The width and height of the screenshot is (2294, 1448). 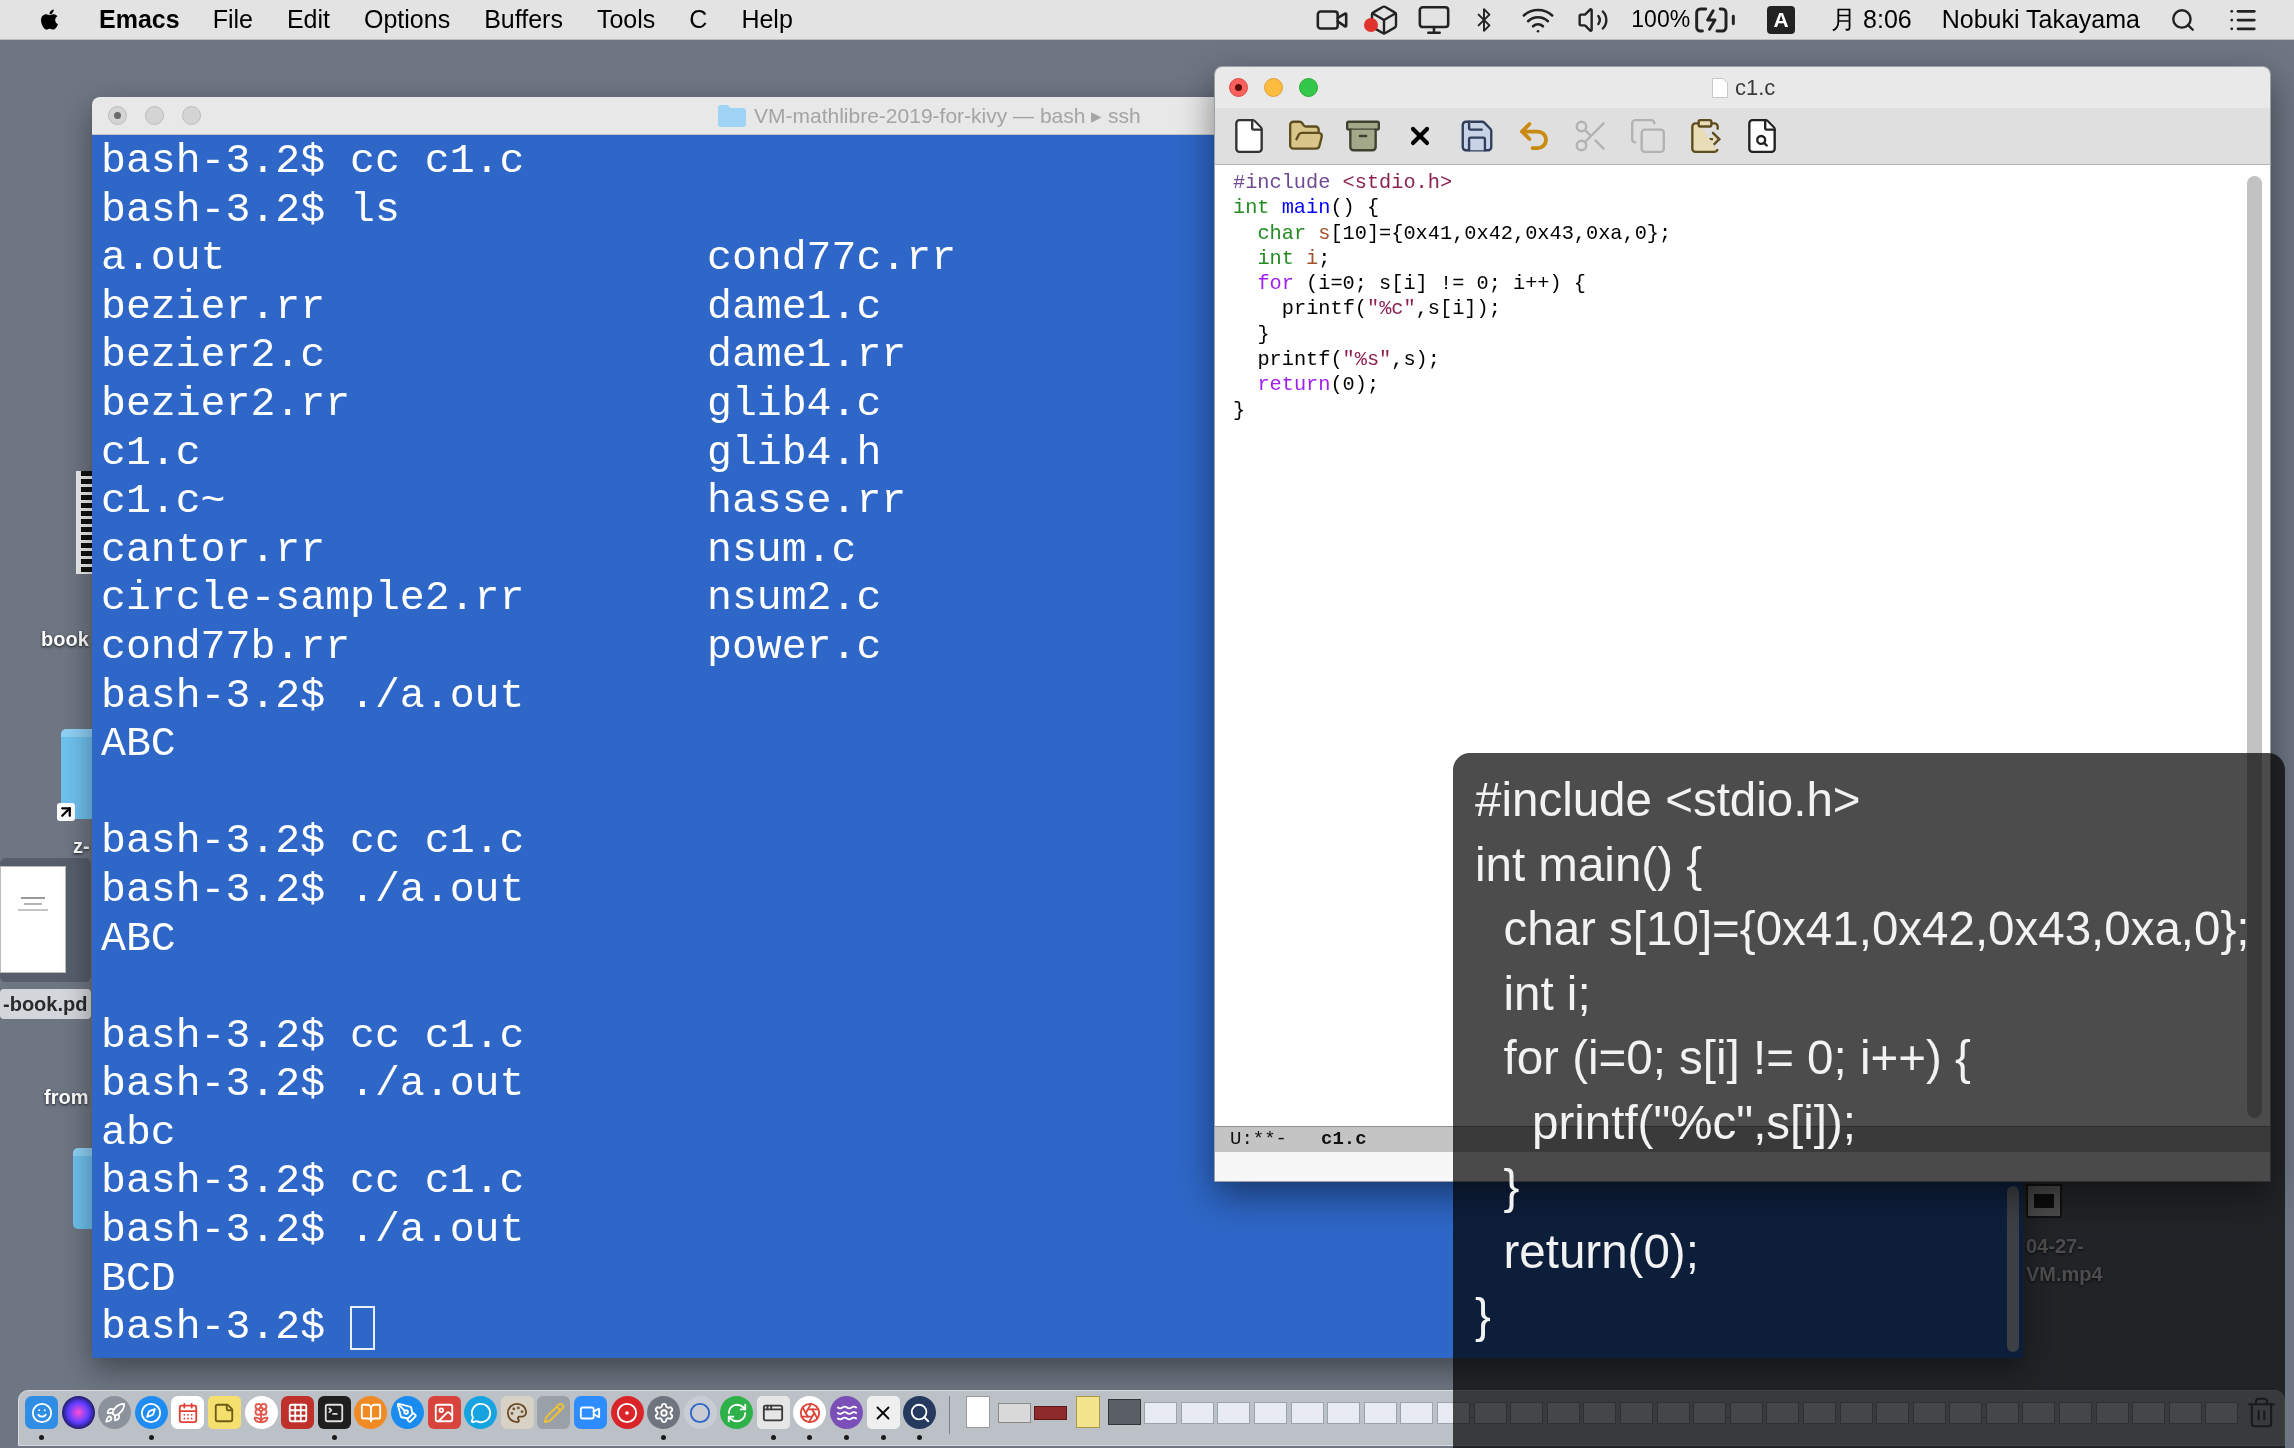 What do you see at coordinates (1421, 284) in the screenshot?
I see `code-line: for (i=0; s[i] != 0; i++) {` at bounding box center [1421, 284].